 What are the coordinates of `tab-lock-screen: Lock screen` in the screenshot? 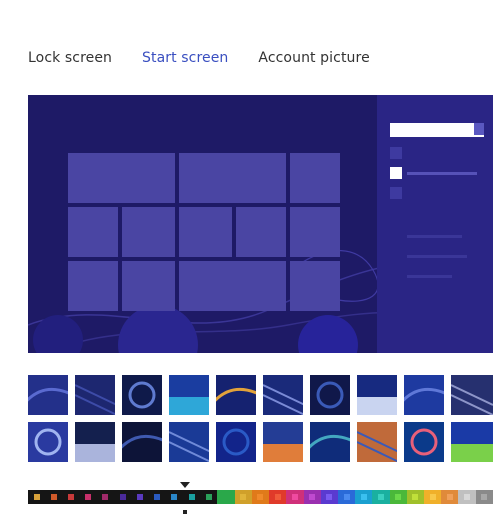 It's located at (70, 58).